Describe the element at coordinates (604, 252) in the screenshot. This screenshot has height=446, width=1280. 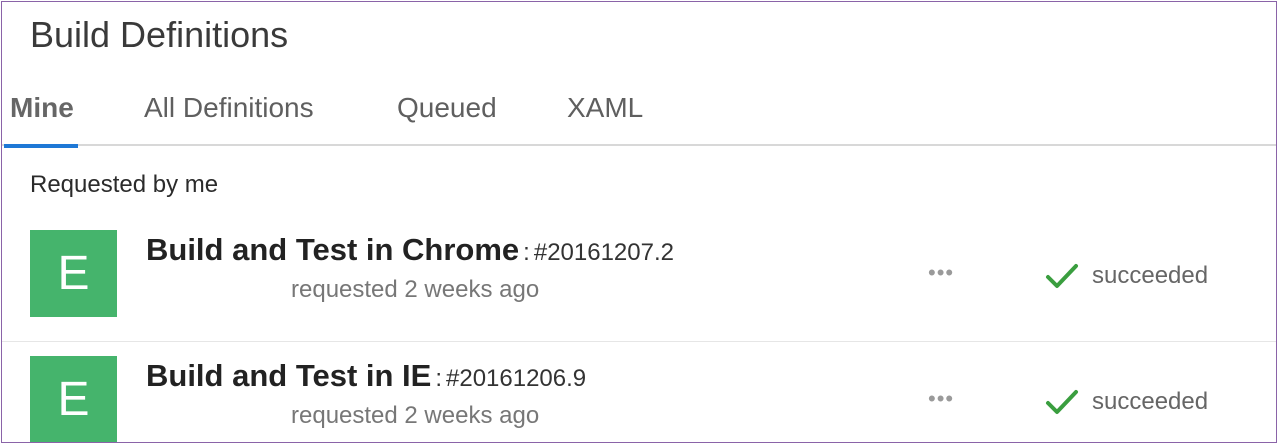
I see `build-number-link: #20161207.2` at that location.